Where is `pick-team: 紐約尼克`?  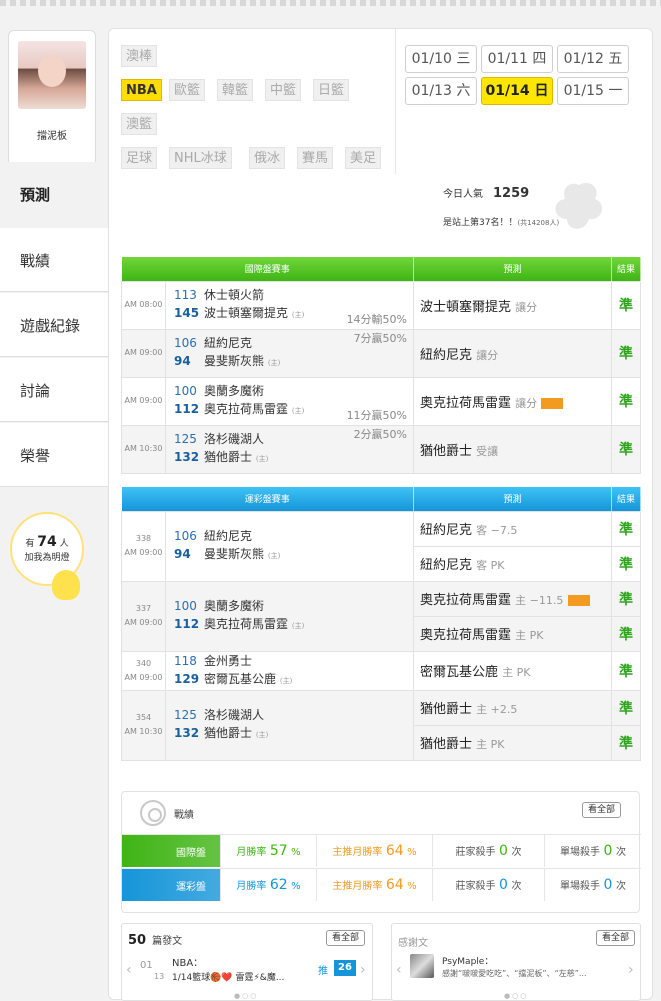
pick-team: 紐約尼克 is located at coordinates (446, 530).